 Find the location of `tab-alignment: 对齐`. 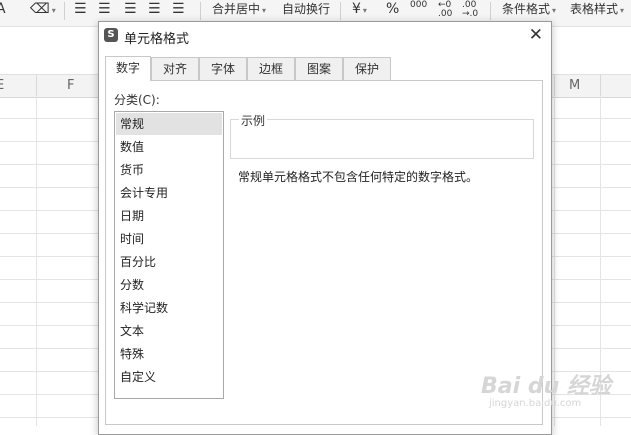

tab-alignment: 对齐 is located at coordinates (175, 68).